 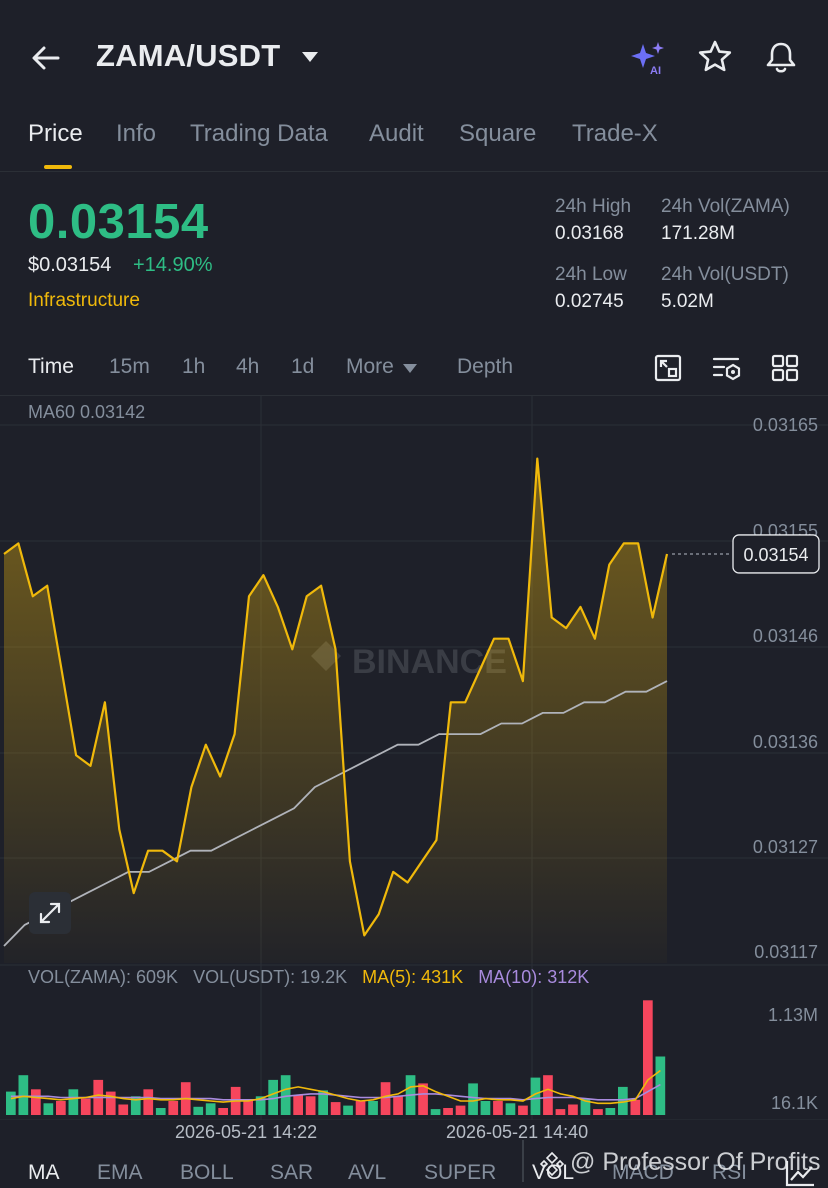 I want to click on chart-settings-icon, so click(x=668, y=368).